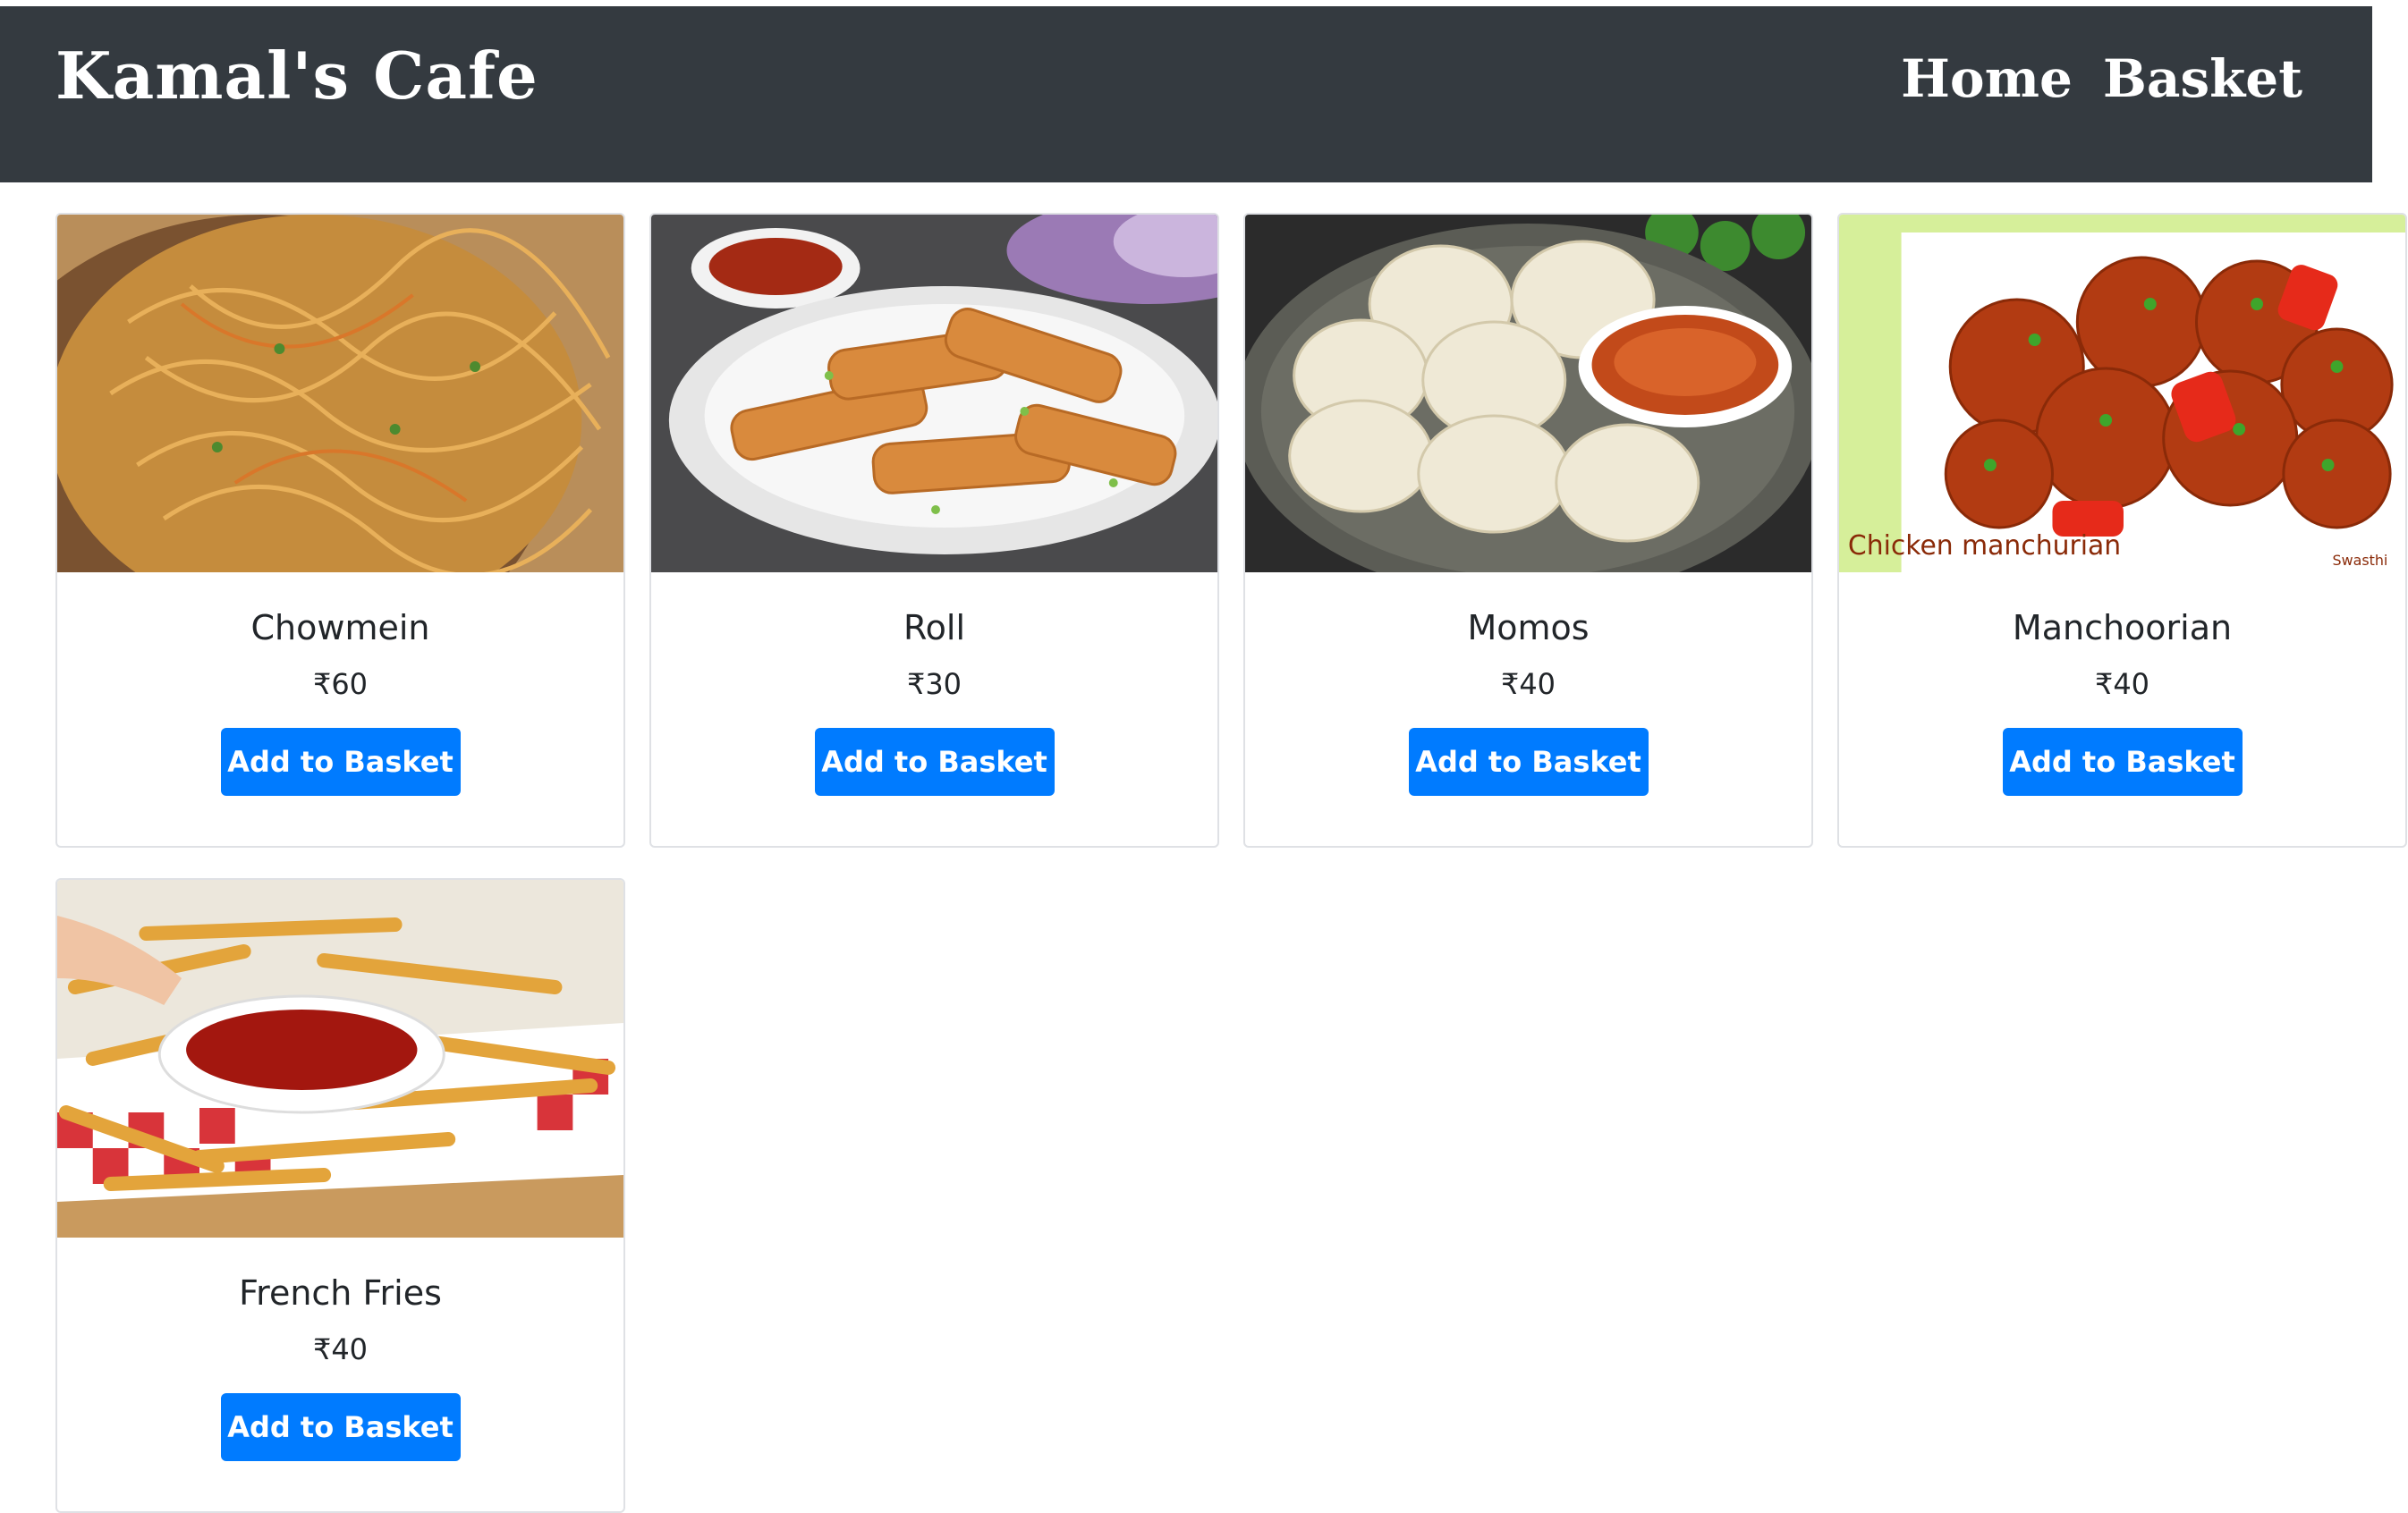 The height and width of the screenshot is (1513, 2408). Describe the element at coordinates (341, 683) in the screenshot. I see `item-price: ₹60` at that location.